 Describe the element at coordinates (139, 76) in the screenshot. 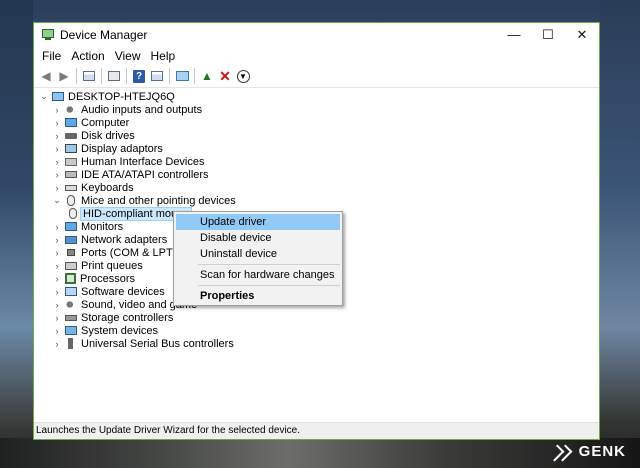

I see `help-icon: ?` at that location.